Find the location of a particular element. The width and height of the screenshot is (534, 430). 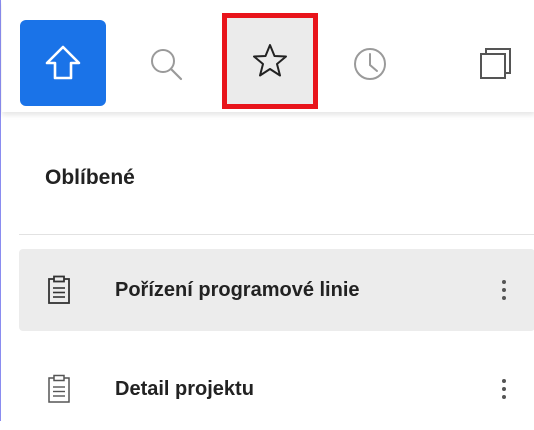

home-button is located at coordinates (63, 63).